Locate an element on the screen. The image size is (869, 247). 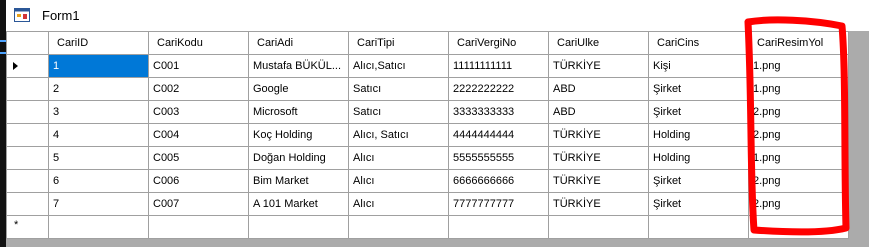
cell-cariid: 1 is located at coordinates (98, 66).